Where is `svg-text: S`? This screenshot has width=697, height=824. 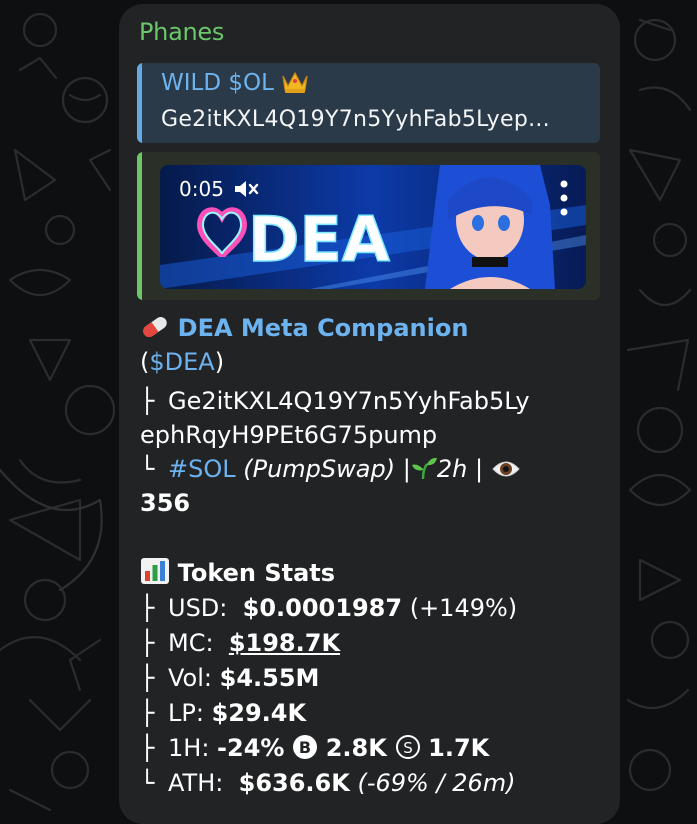 svg-text: S is located at coordinates (408, 748).